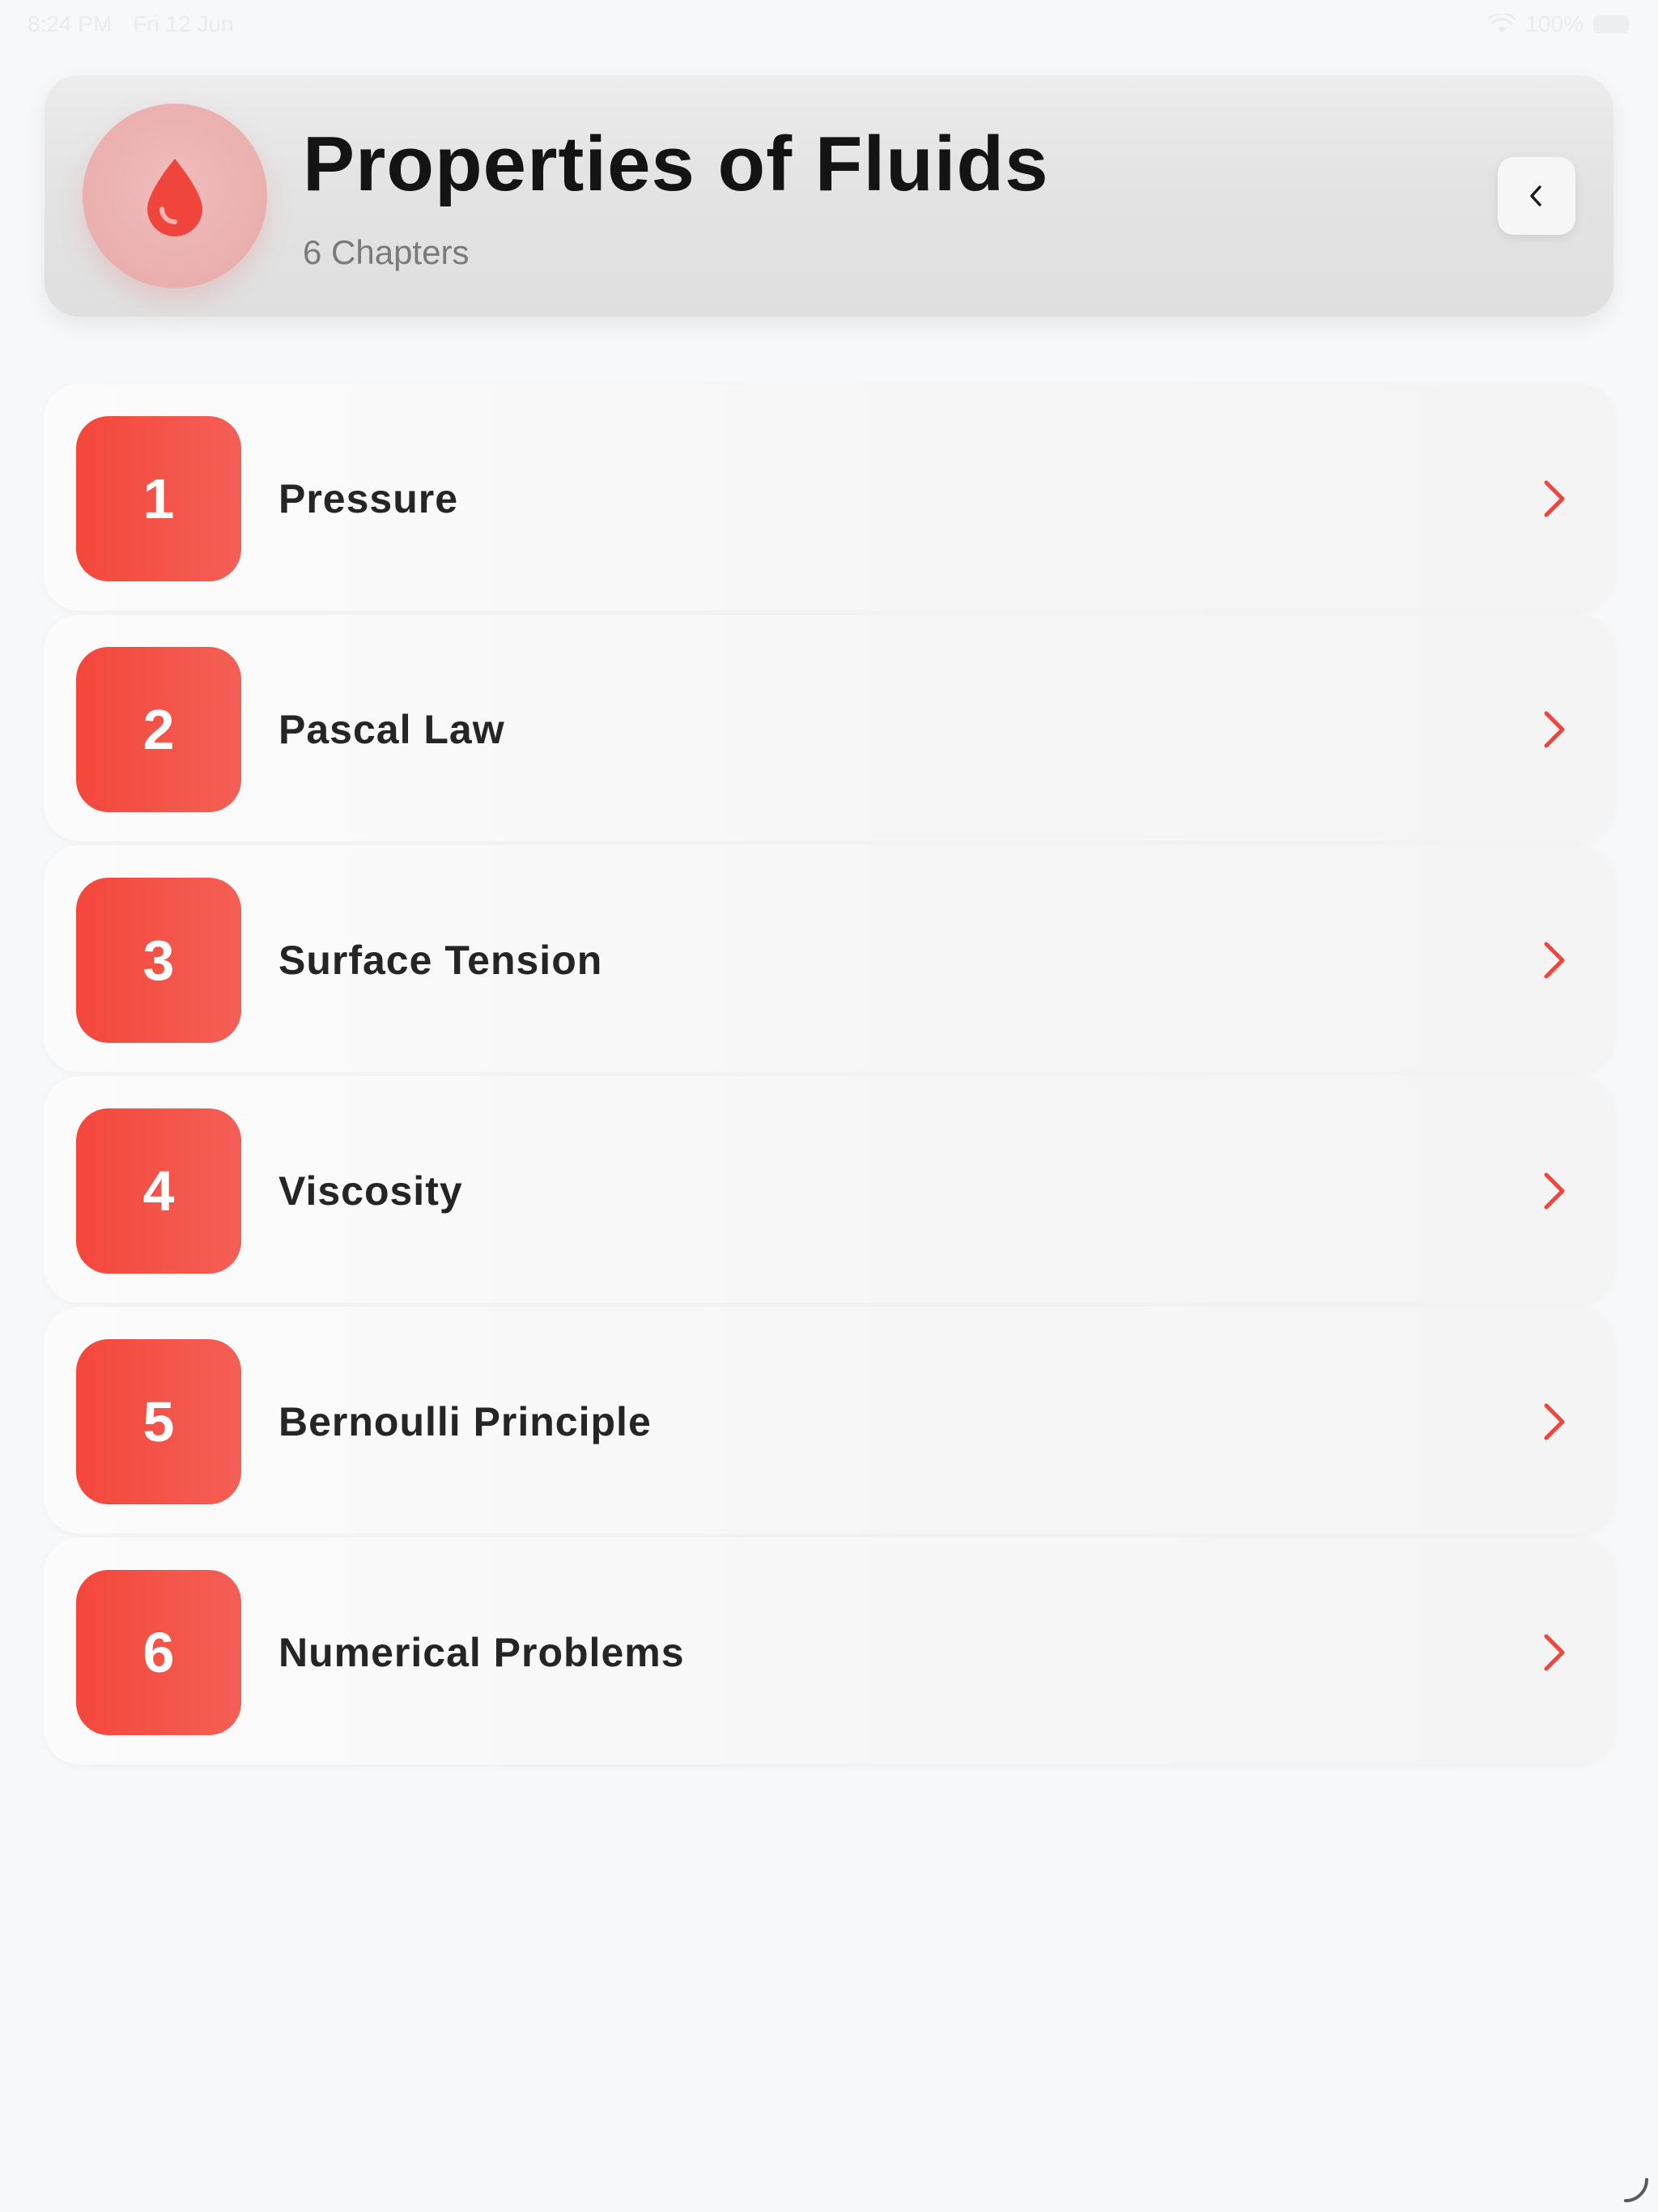  Describe the element at coordinates (183, 24) in the screenshot. I see `status-date: Fri 12 Jun` at that location.